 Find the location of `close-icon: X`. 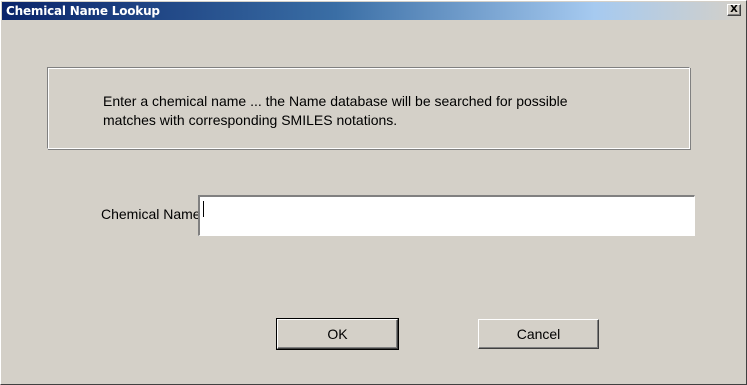

close-icon: X is located at coordinates (734, 9).